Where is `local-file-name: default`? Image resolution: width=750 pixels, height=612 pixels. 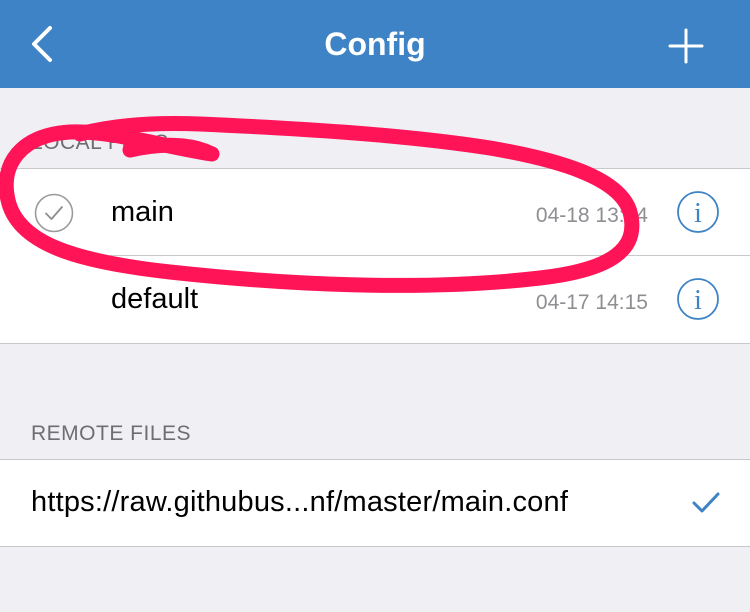
local-file-name: default is located at coordinates (155, 299).